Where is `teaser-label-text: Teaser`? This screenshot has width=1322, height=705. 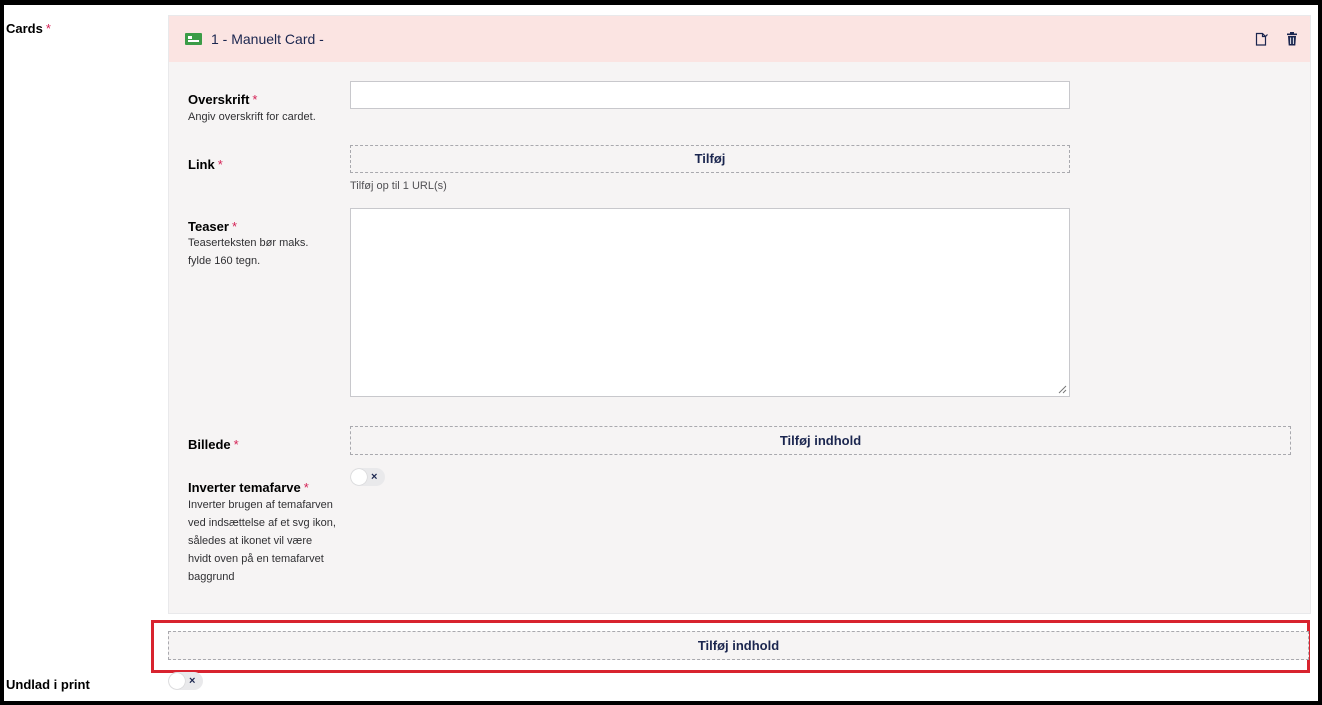 teaser-label-text: Teaser is located at coordinates (208, 226).